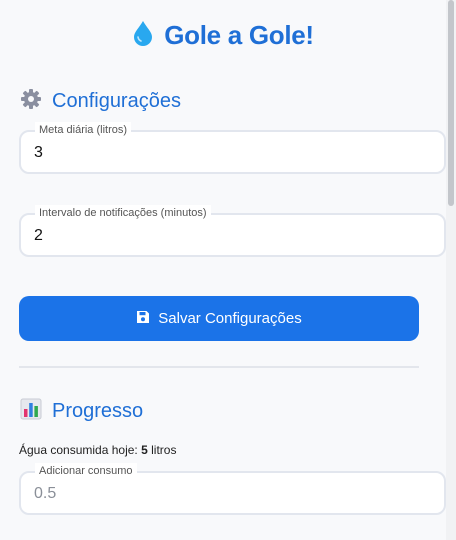 This screenshot has width=456, height=540. I want to click on progress-heading-text: Progresso, so click(98, 411).